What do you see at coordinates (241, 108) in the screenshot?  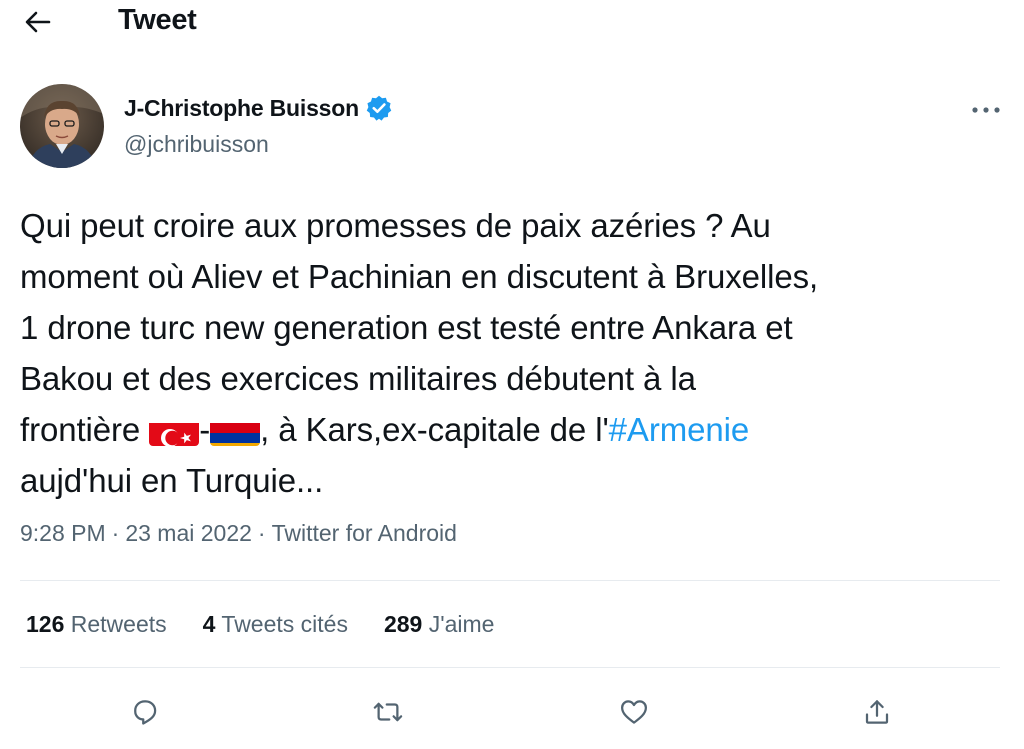 I see `author-name: J-Christophe Buisson` at bounding box center [241, 108].